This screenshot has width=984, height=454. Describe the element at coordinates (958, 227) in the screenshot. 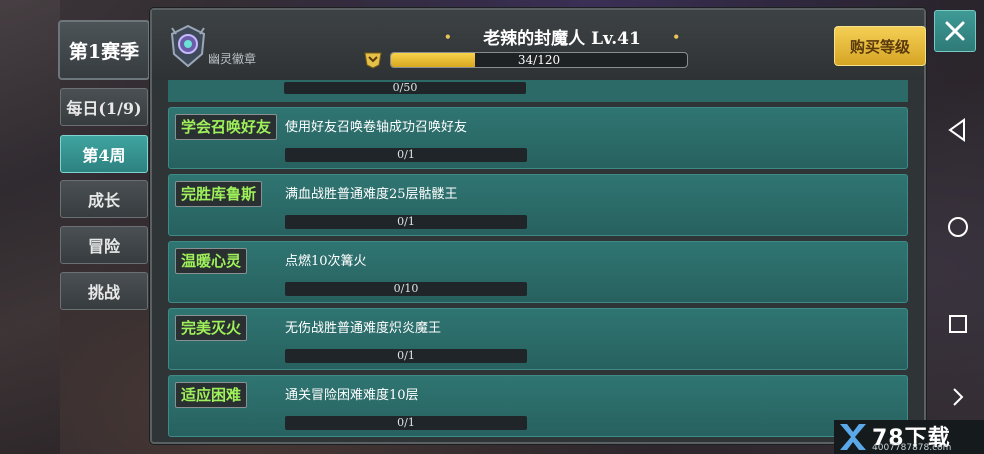

I see `home-icon` at that location.